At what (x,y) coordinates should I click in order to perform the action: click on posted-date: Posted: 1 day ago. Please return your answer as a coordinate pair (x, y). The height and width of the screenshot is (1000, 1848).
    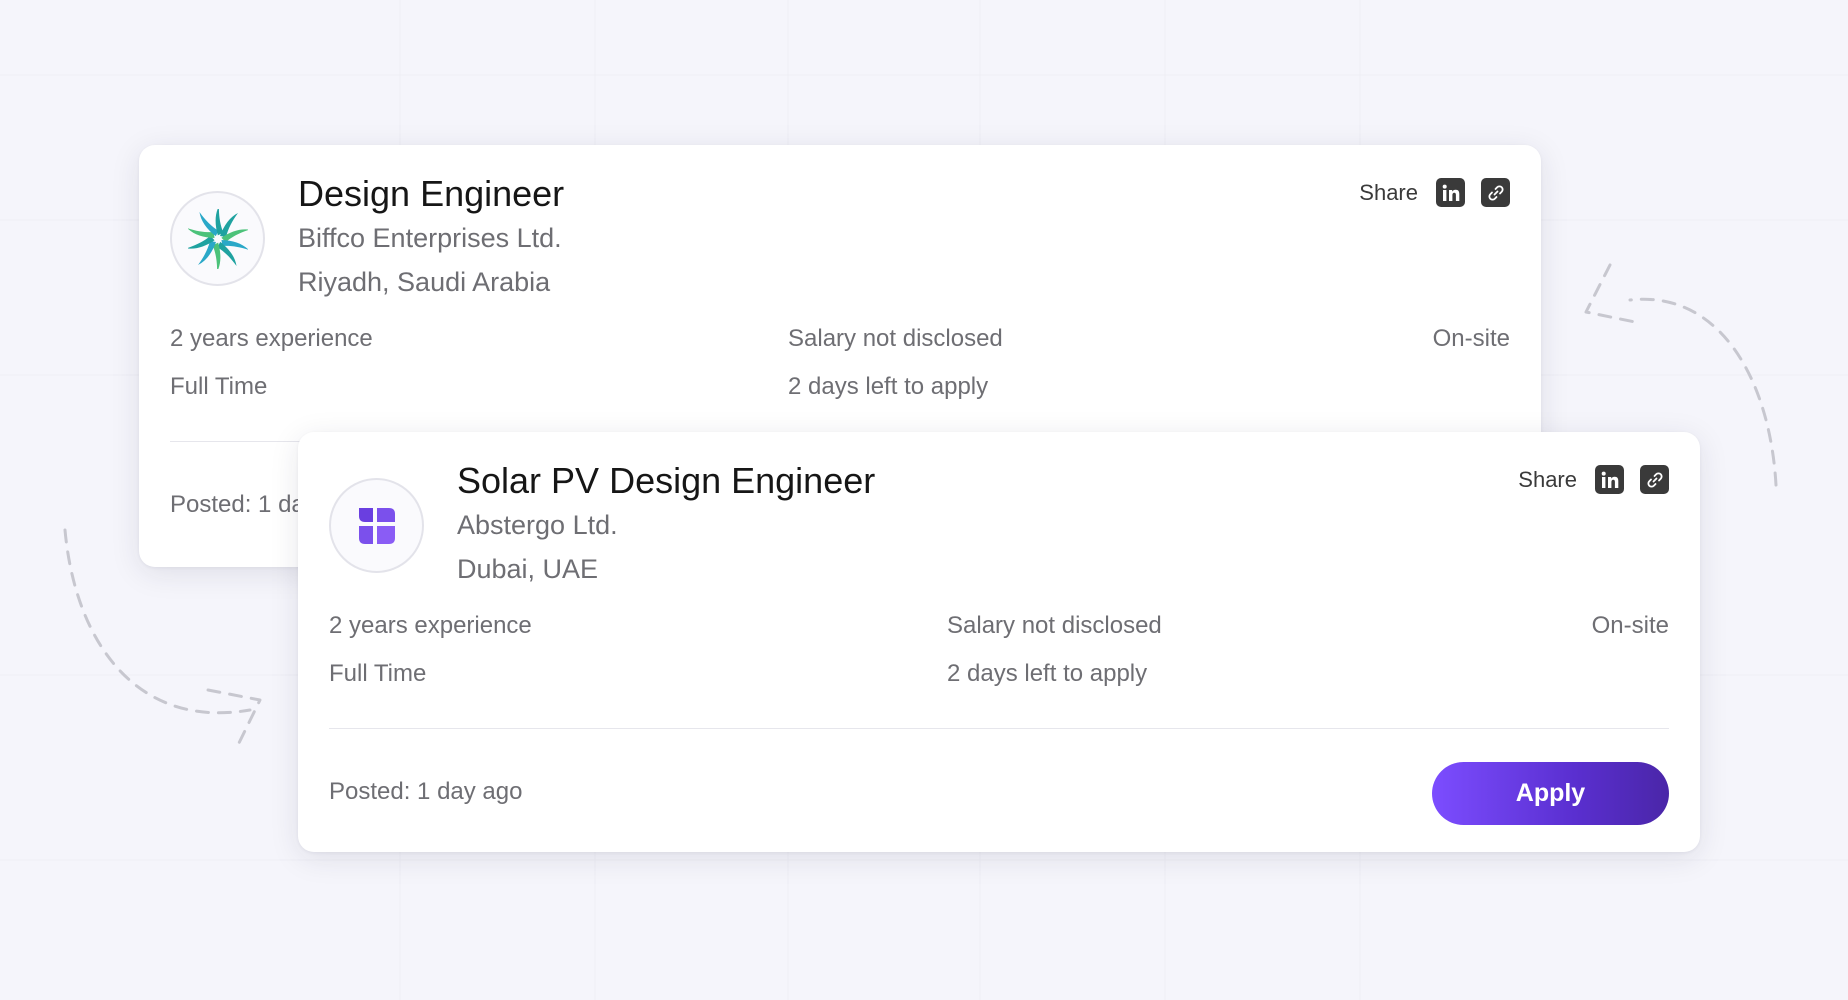
    Looking at the image, I should click on (426, 791).